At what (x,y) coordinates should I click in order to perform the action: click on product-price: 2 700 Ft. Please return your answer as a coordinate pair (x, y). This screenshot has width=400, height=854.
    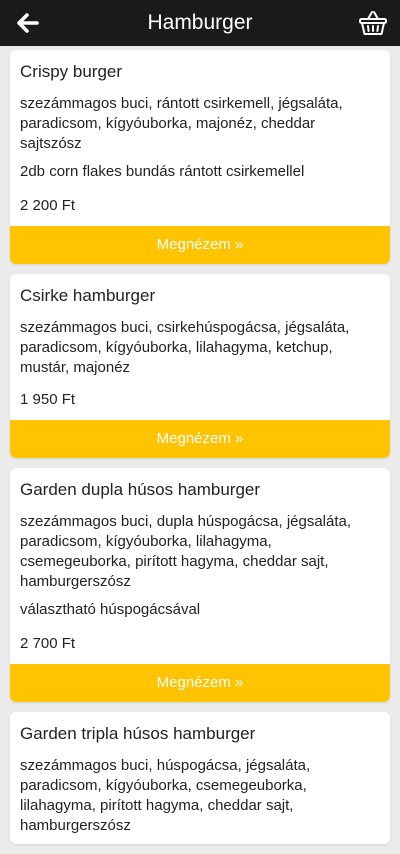
    Looking at the image, I should click on (48, 643).